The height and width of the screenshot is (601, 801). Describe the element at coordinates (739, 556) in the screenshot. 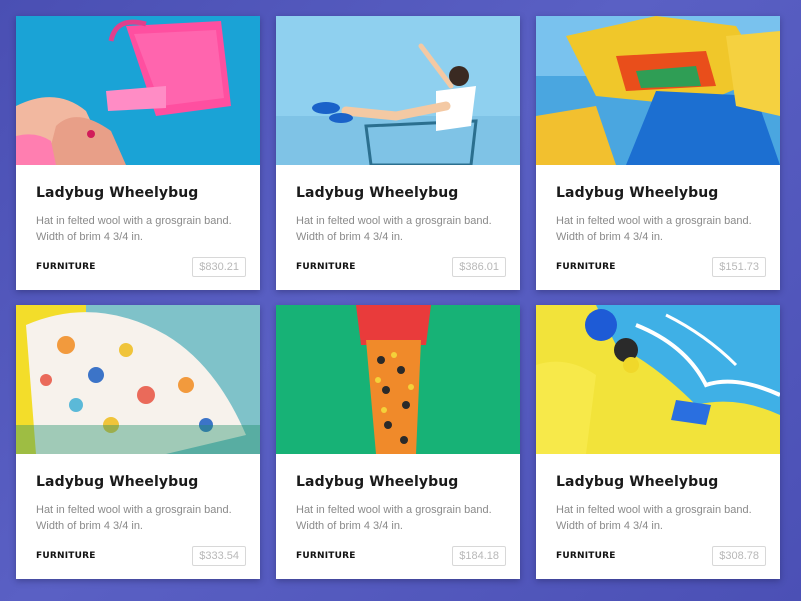

I see `price-badge: $308.78` at that location.